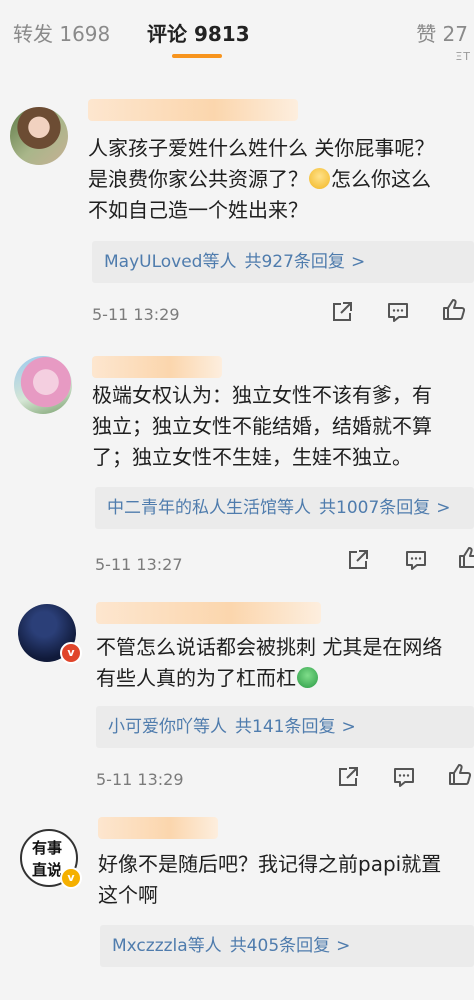 This screenshot has height=1000, width=474. What do you see at coordinates (150, 727) in the screenshot?
I see `reply-usernames: 小可爱你吖` at bounding box center [150, 727].